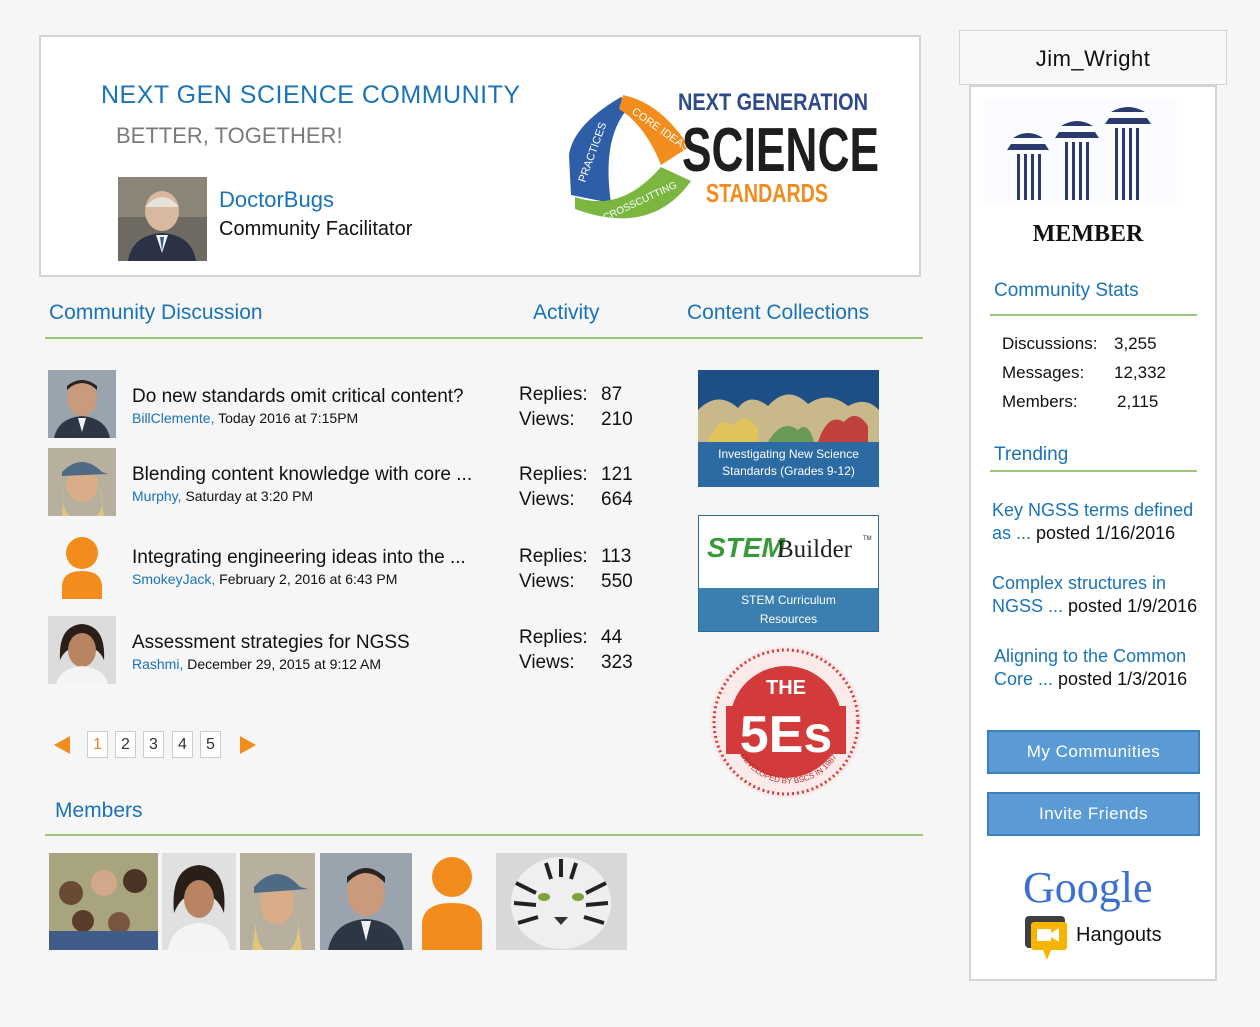 This screenshot has height=1027, width=1260. What do you see at coordinates (284, 664) in the screenshot?
I see `discussion-time: December 29, 2015 at 9:12 AM` at bounding box center [284, 664].